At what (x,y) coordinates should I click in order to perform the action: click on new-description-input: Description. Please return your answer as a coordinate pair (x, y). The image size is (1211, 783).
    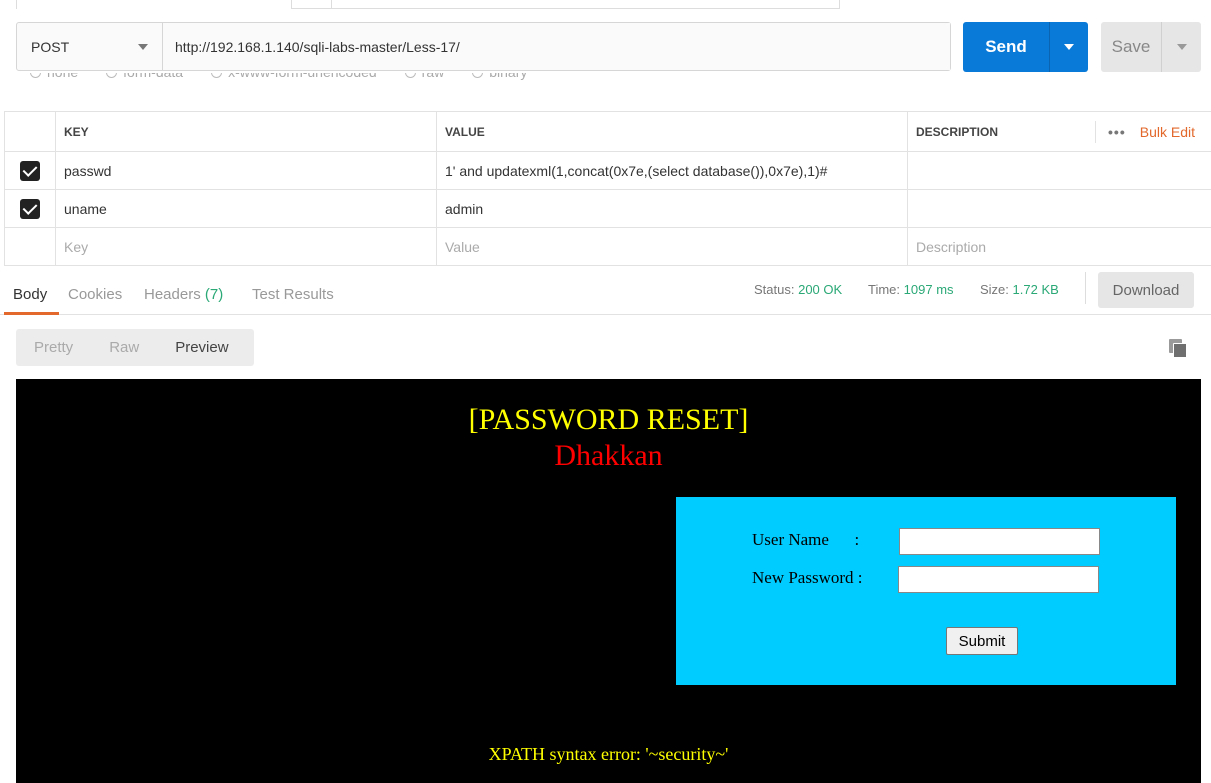
    Looking at the image, I should click on (1059, 246).